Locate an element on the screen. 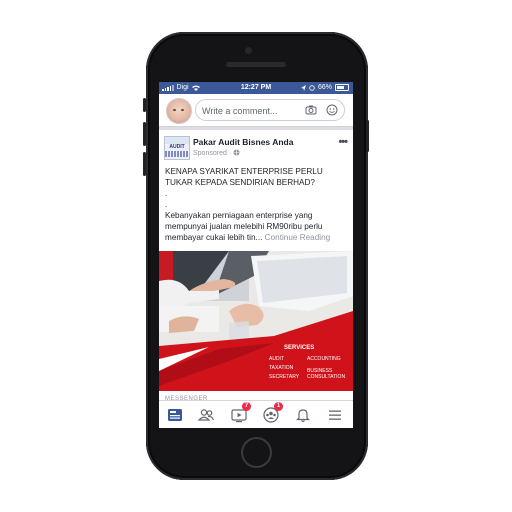  watch-badge: 7 is located at coordinates (246, 406).